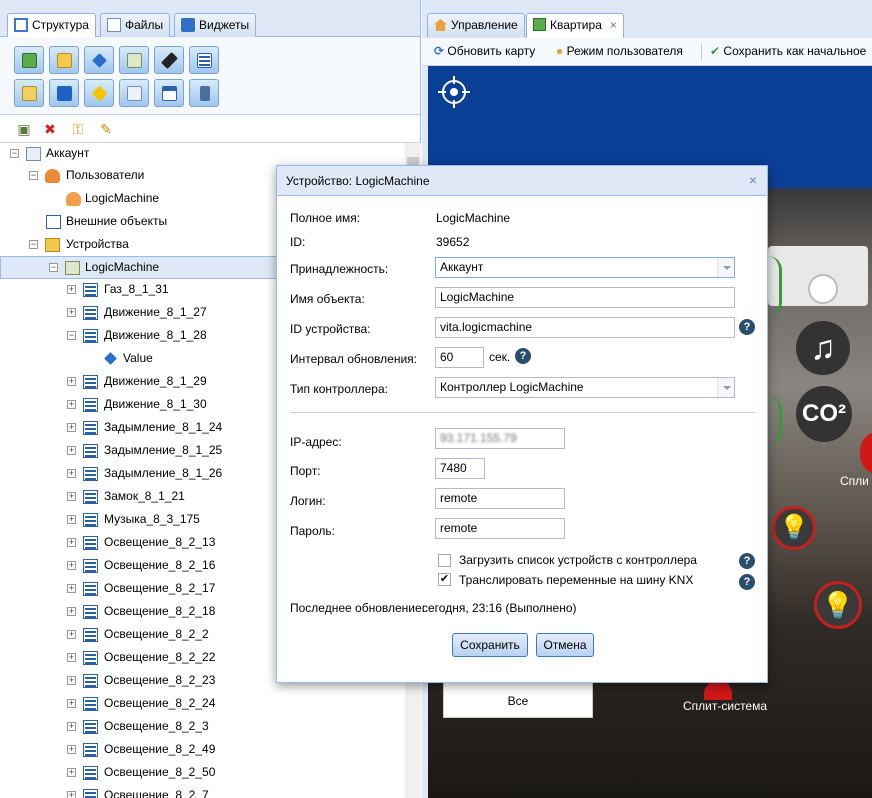 The height and width of the screenshot is (798, 872). I want to click on tree-node-item: + Освещение_8_2_7, so click(202, 791).